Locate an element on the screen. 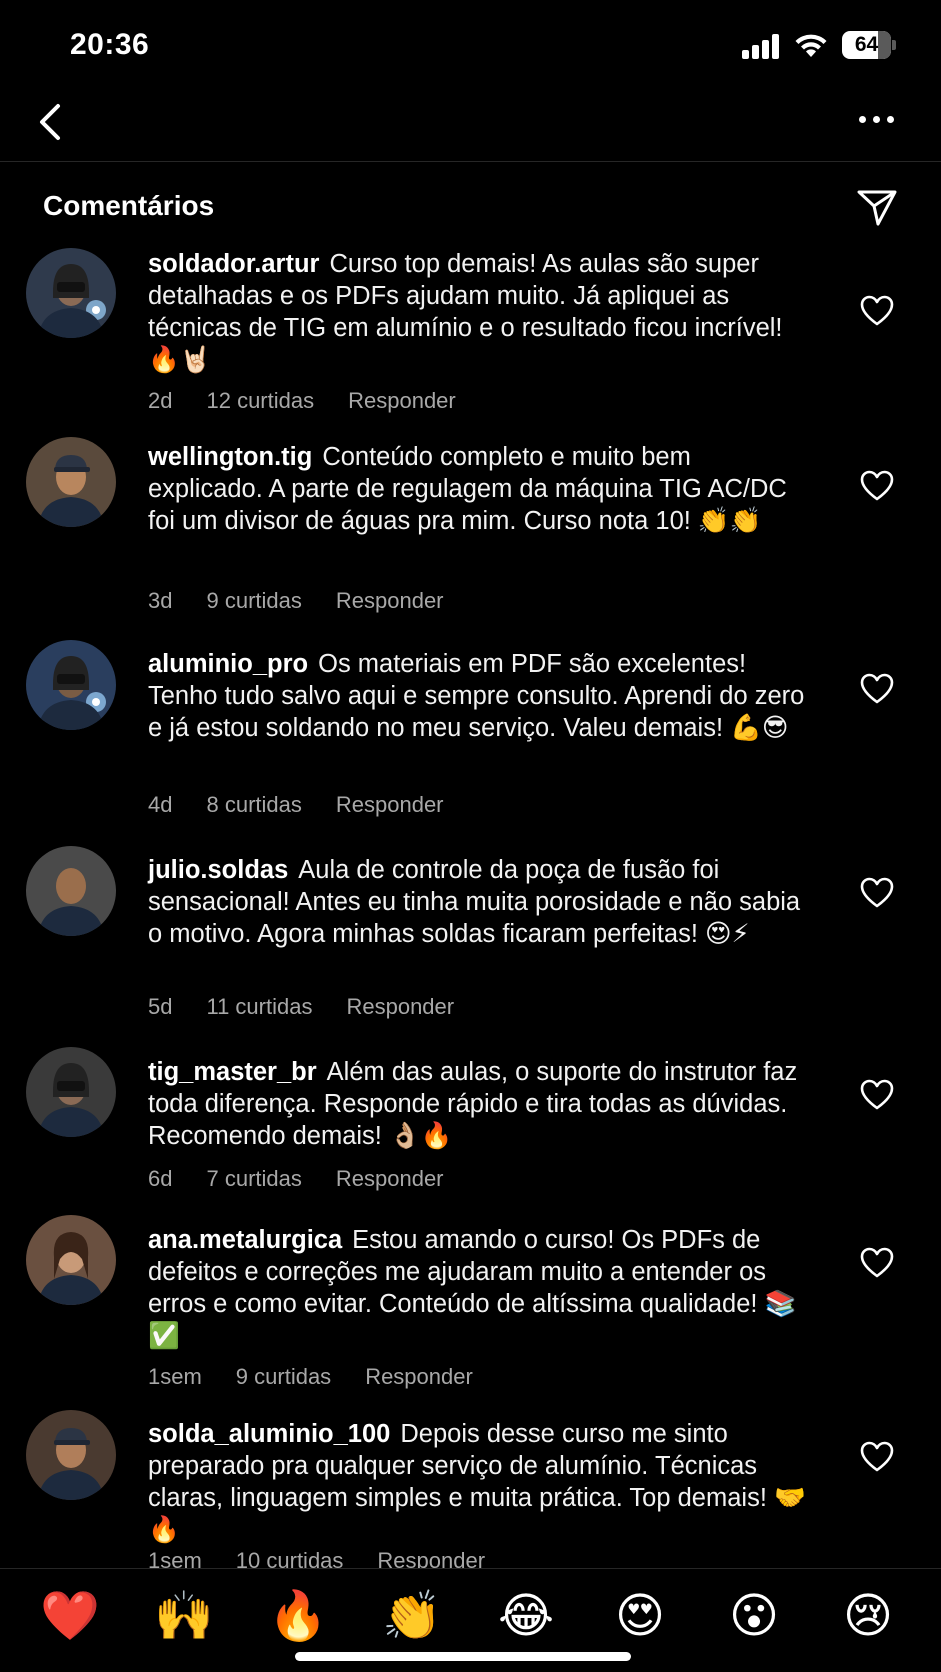  comment-age: 2d is located at coordinates (160, 400).